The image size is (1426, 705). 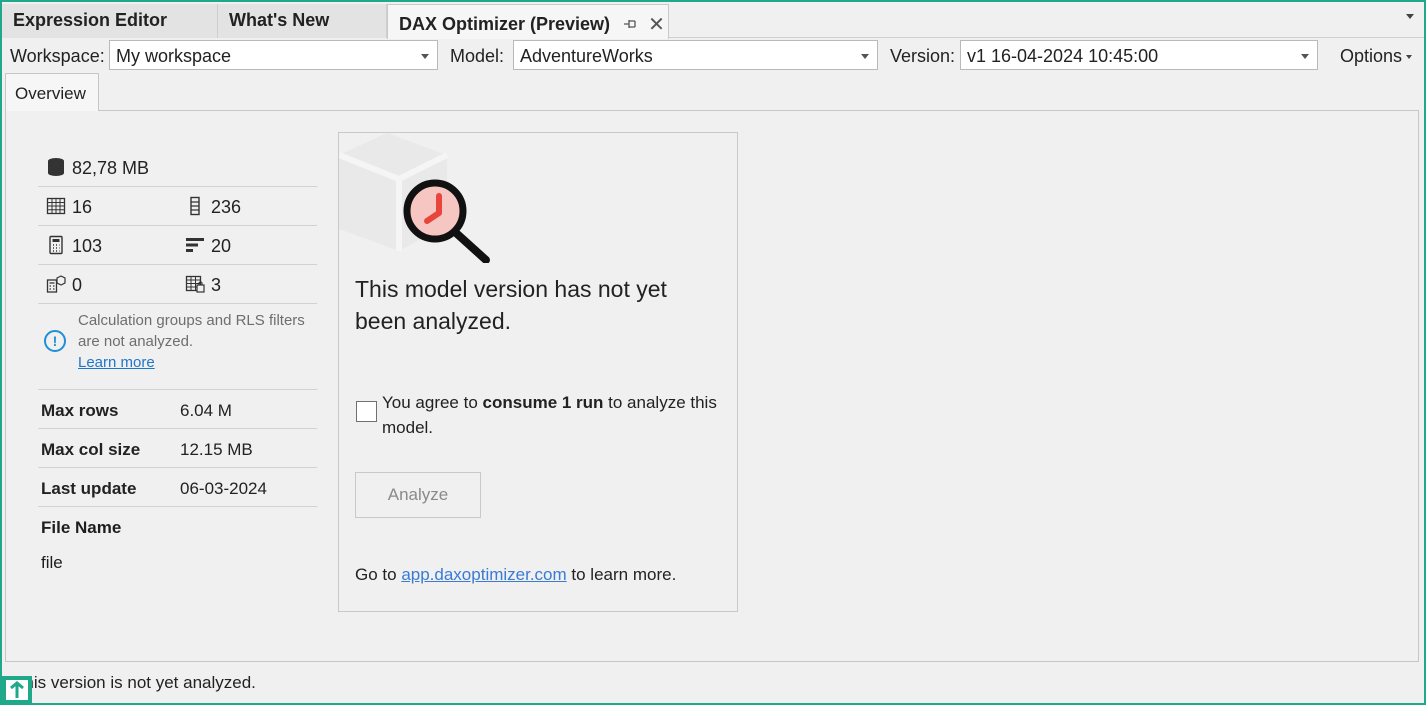 I want to click on rls-count-value: 3, so click(x=216, y=285).